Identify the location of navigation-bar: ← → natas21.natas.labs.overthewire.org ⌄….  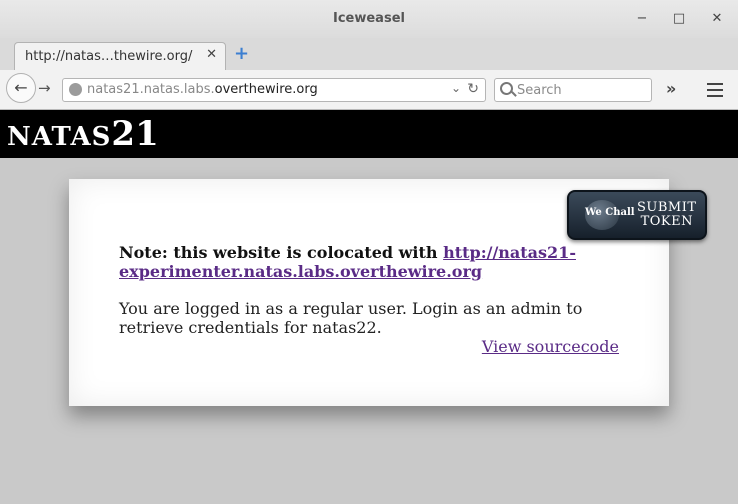
(369, 90).